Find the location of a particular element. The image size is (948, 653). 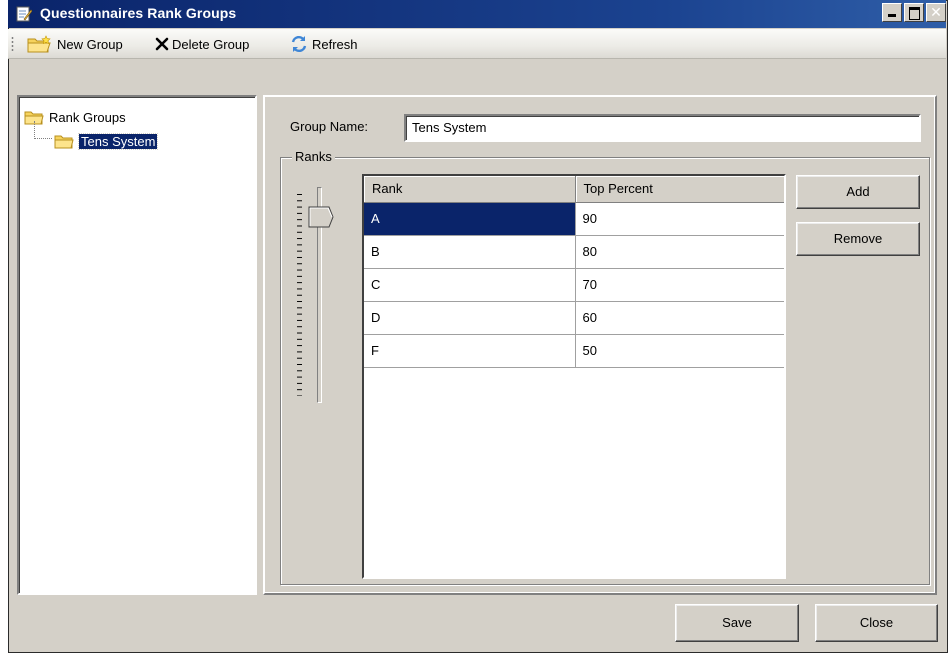

cell-rank: F is located at coordinates (470, 351).